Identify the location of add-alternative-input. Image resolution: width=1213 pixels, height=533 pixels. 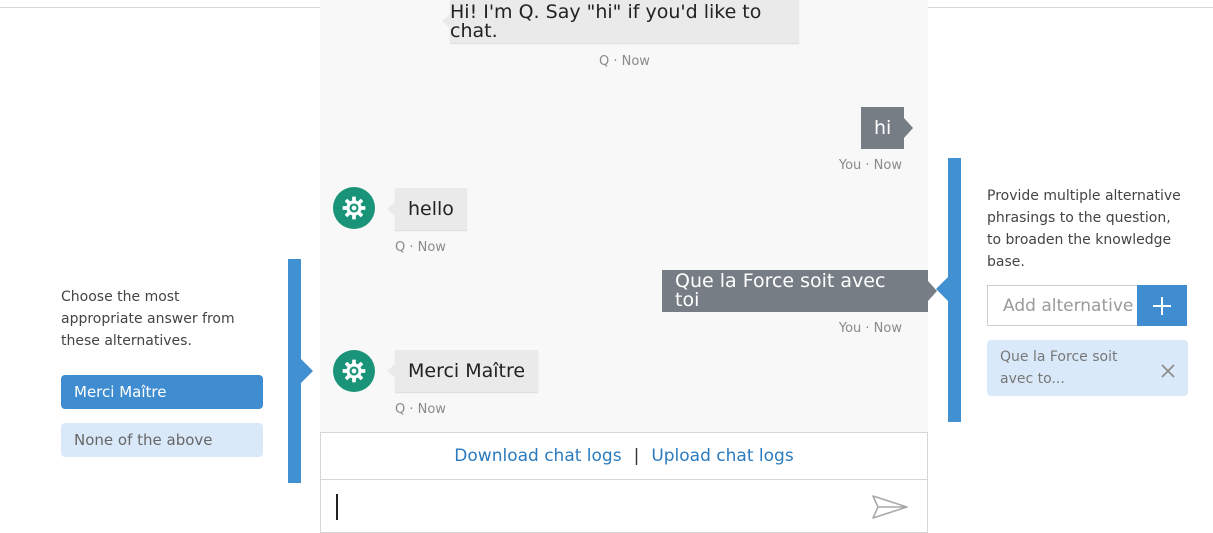
(1062, 305).